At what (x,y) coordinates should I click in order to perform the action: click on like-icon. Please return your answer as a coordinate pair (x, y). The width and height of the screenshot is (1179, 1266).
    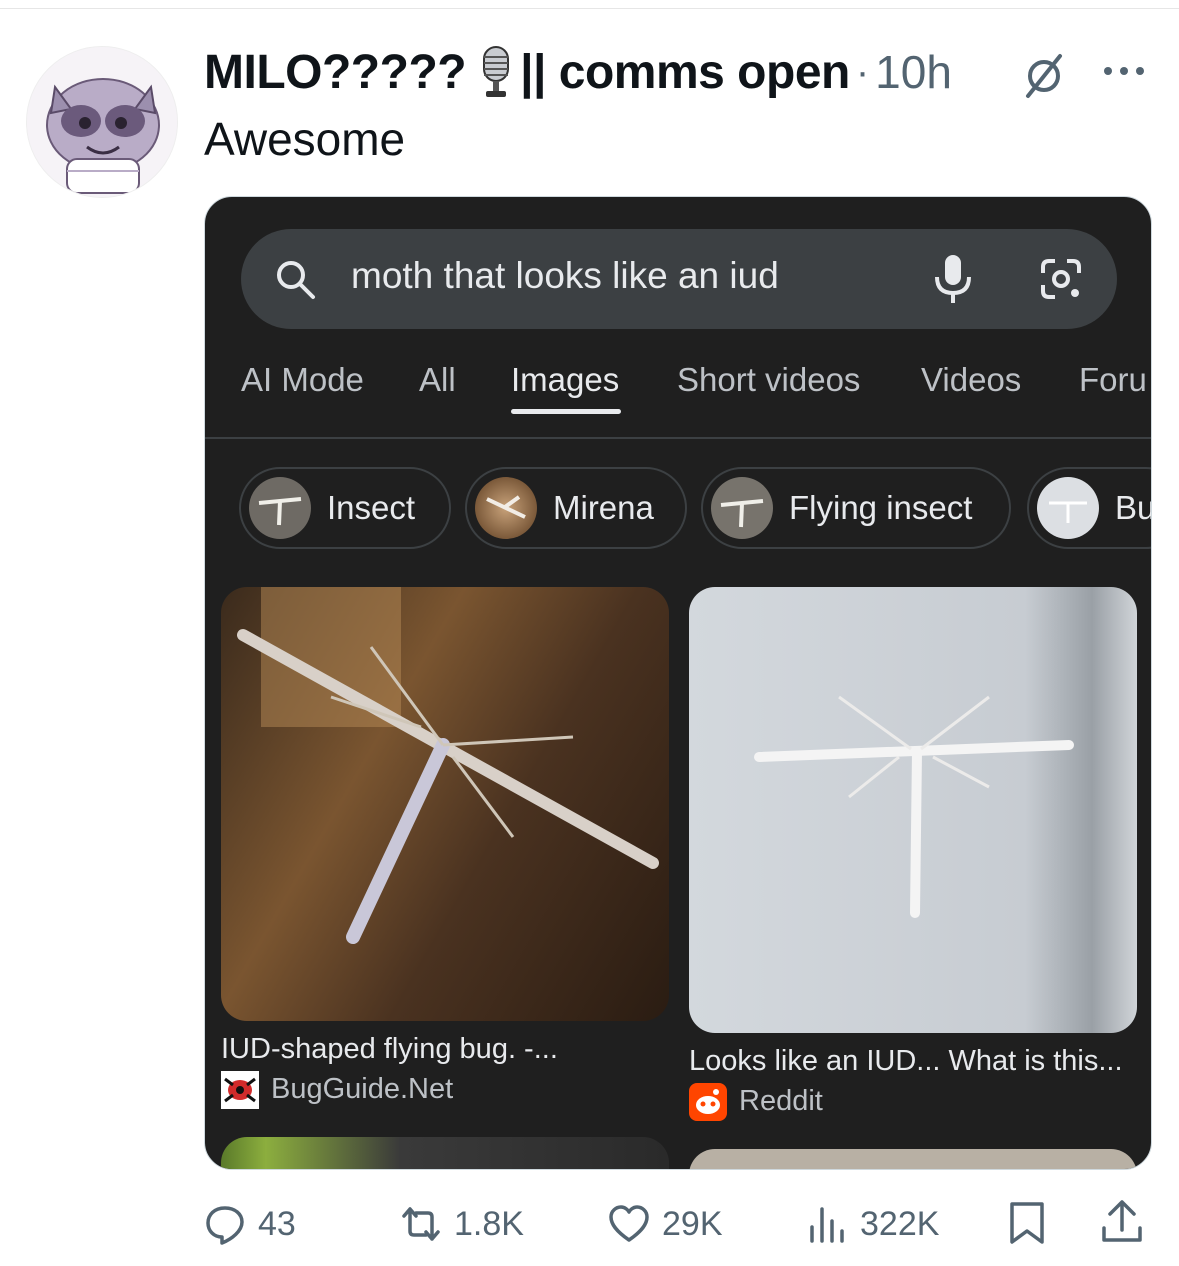
    Looking at the image, I should click on (629, 1223).